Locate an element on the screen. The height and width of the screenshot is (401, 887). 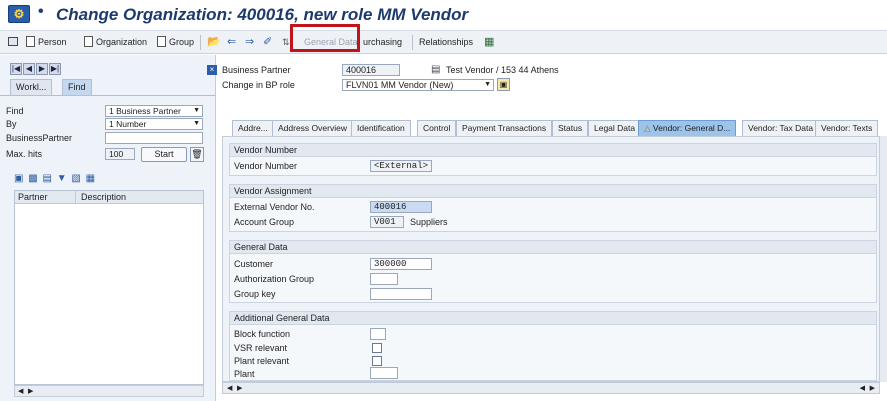
account-group-label: Account Group is located at coordinates (264, 222).